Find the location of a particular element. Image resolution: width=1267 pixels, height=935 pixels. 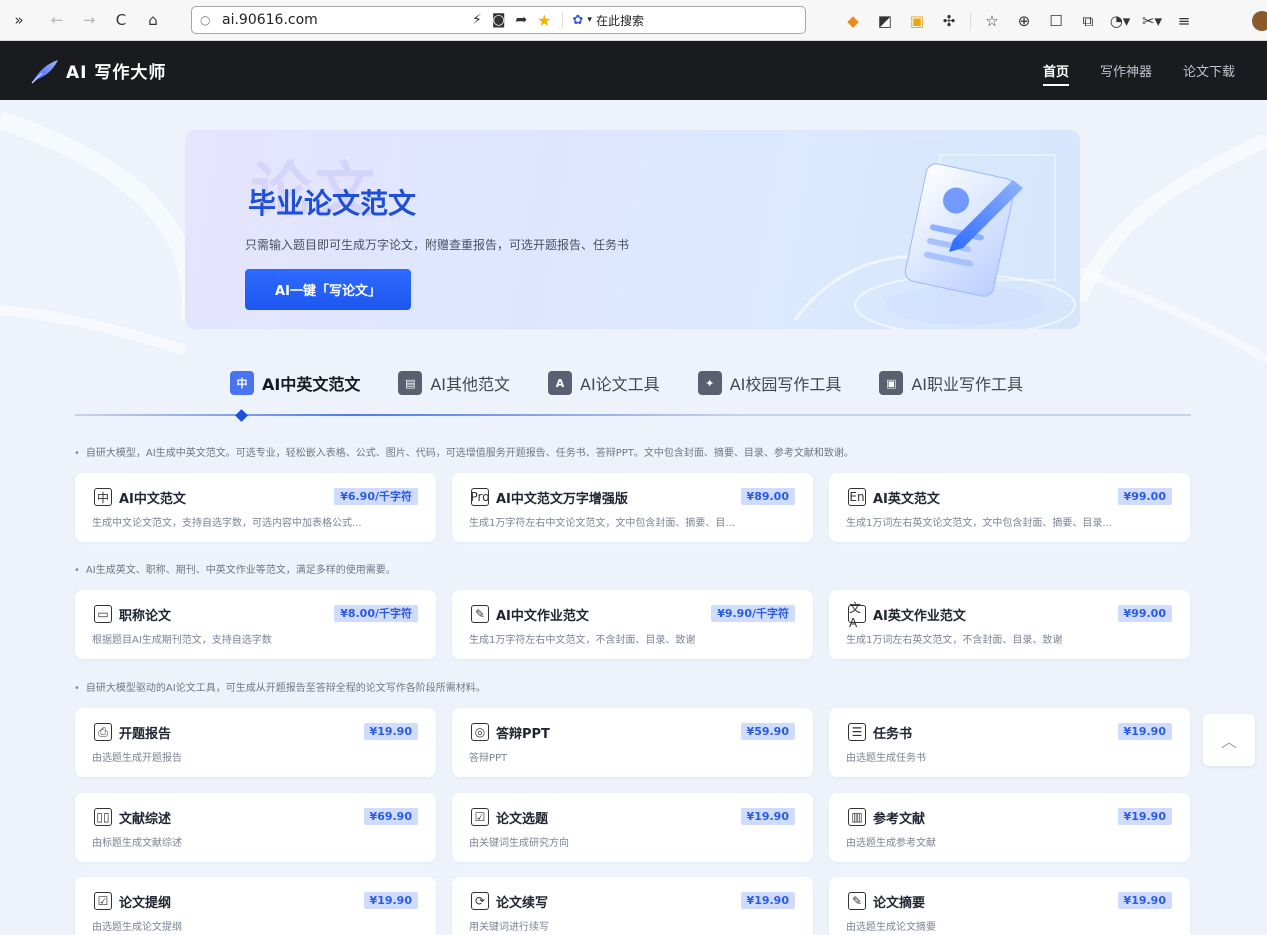

toolbar-right: ◆ ◩ ▣ ✣ ☆ ⊕ ☐ ⧉ ◔▾ ✂▾ ≡ is located at coordinates (1013, 20).